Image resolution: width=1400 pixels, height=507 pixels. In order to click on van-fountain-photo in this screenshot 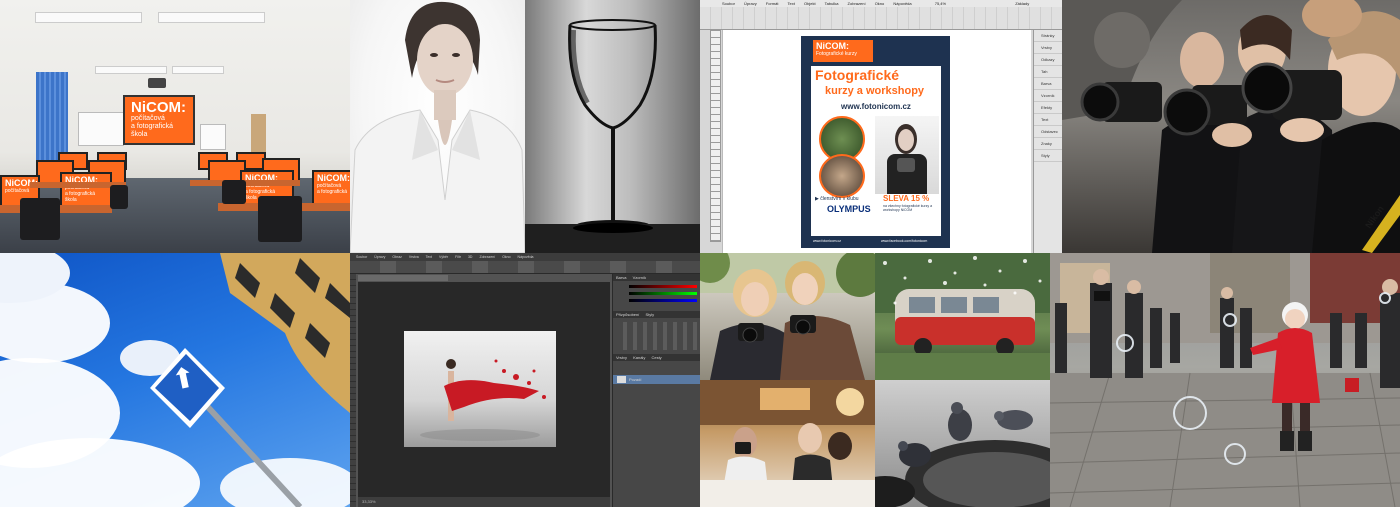, I will do `click(962, 316)`.